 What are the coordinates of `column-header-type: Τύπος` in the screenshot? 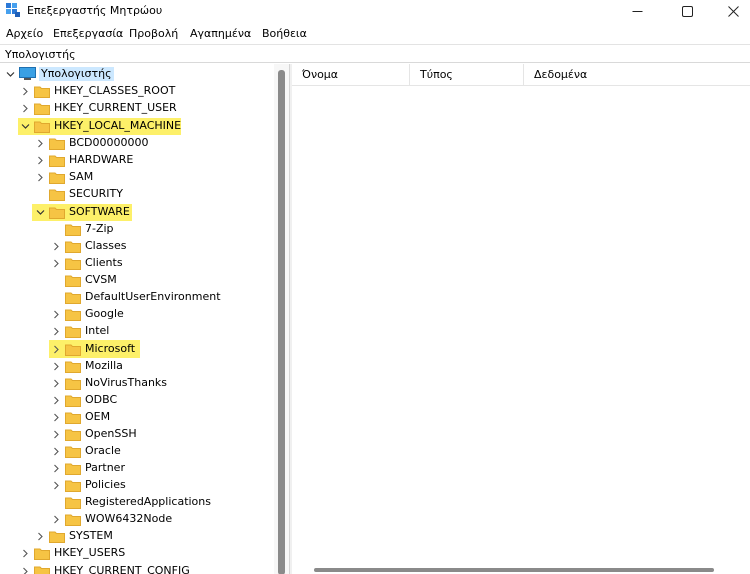 It's located at (467, 75).